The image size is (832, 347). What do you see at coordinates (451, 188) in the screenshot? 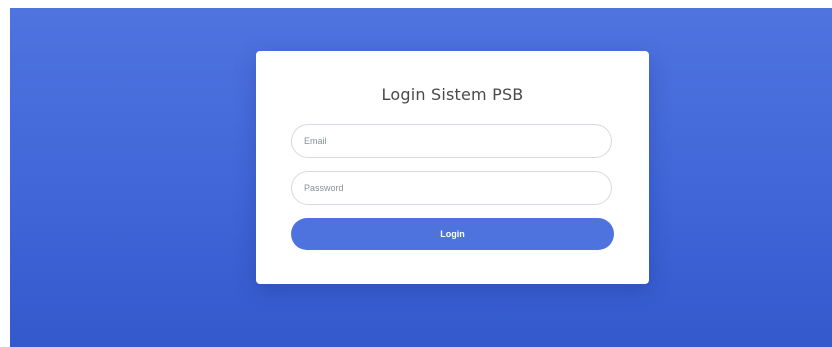
I see `password-field` at bounding box center [451, 188].